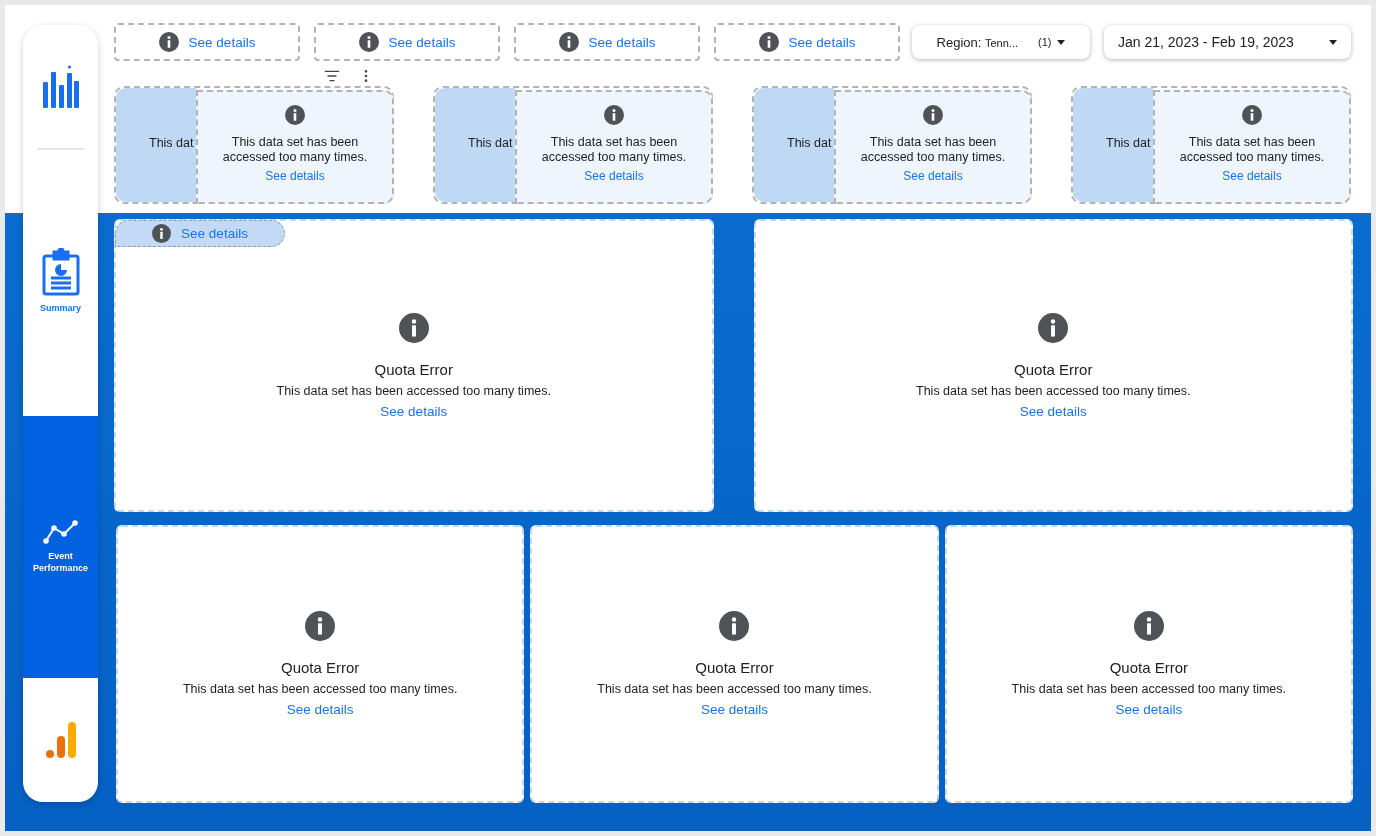 This screenshot has width=1376, height=836. Describe the element at coordinates (60, 272) in the screenshot. I see `clipboard-icon` at that location.